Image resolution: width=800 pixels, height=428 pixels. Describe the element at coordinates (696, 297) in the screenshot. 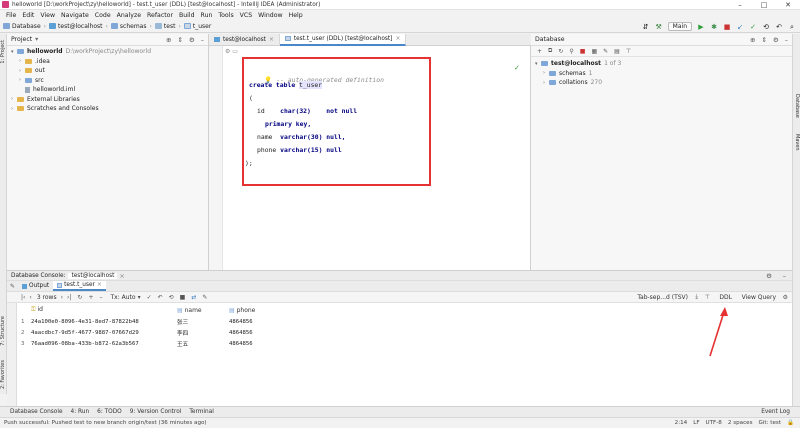

I see `export-icon: ⤓` at that location.